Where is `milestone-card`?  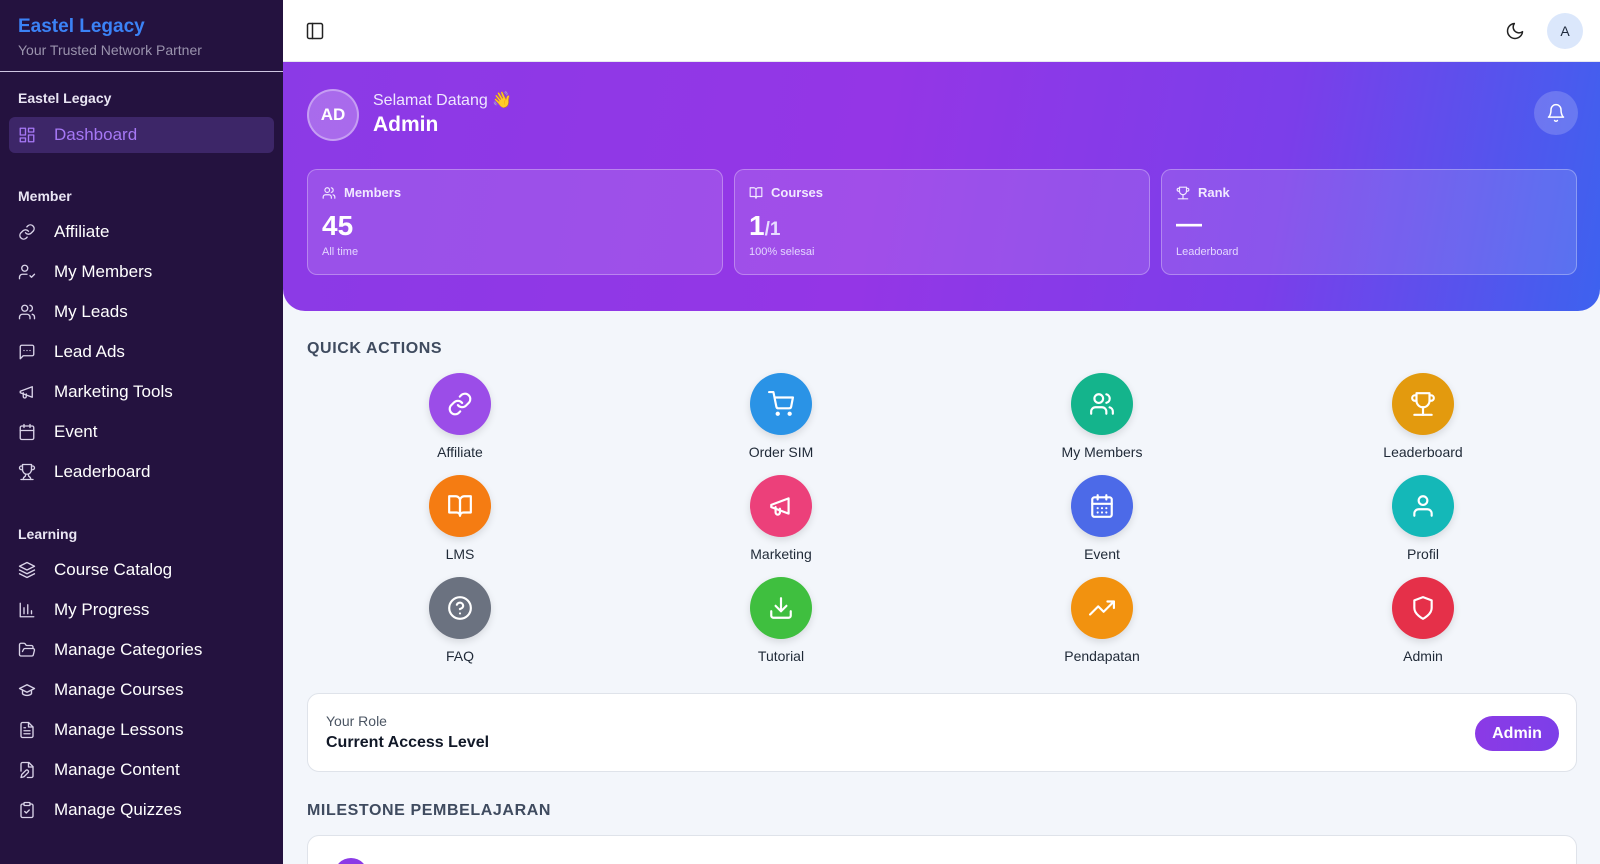
milestone-card is located at coordinates (942, 849).